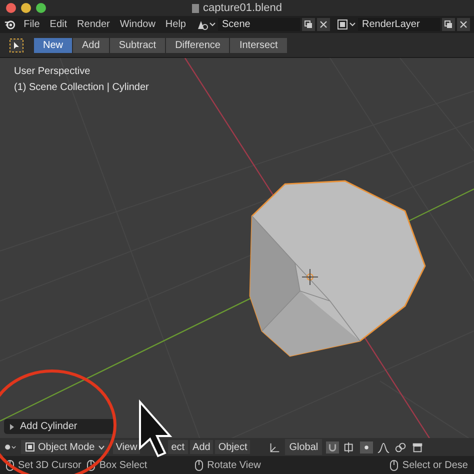 This screenshot has height=474, width=474. Describe the element at coordinates (101, 447) in the screenshot. I see `caret-icon` at that location.